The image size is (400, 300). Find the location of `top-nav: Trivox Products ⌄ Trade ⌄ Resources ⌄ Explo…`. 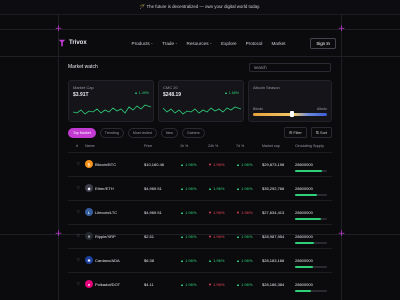

top-nav: Trivox Products ⌄ Trade ⌄ Resources ⌄ Explo… is located at coordinates (197, 43).